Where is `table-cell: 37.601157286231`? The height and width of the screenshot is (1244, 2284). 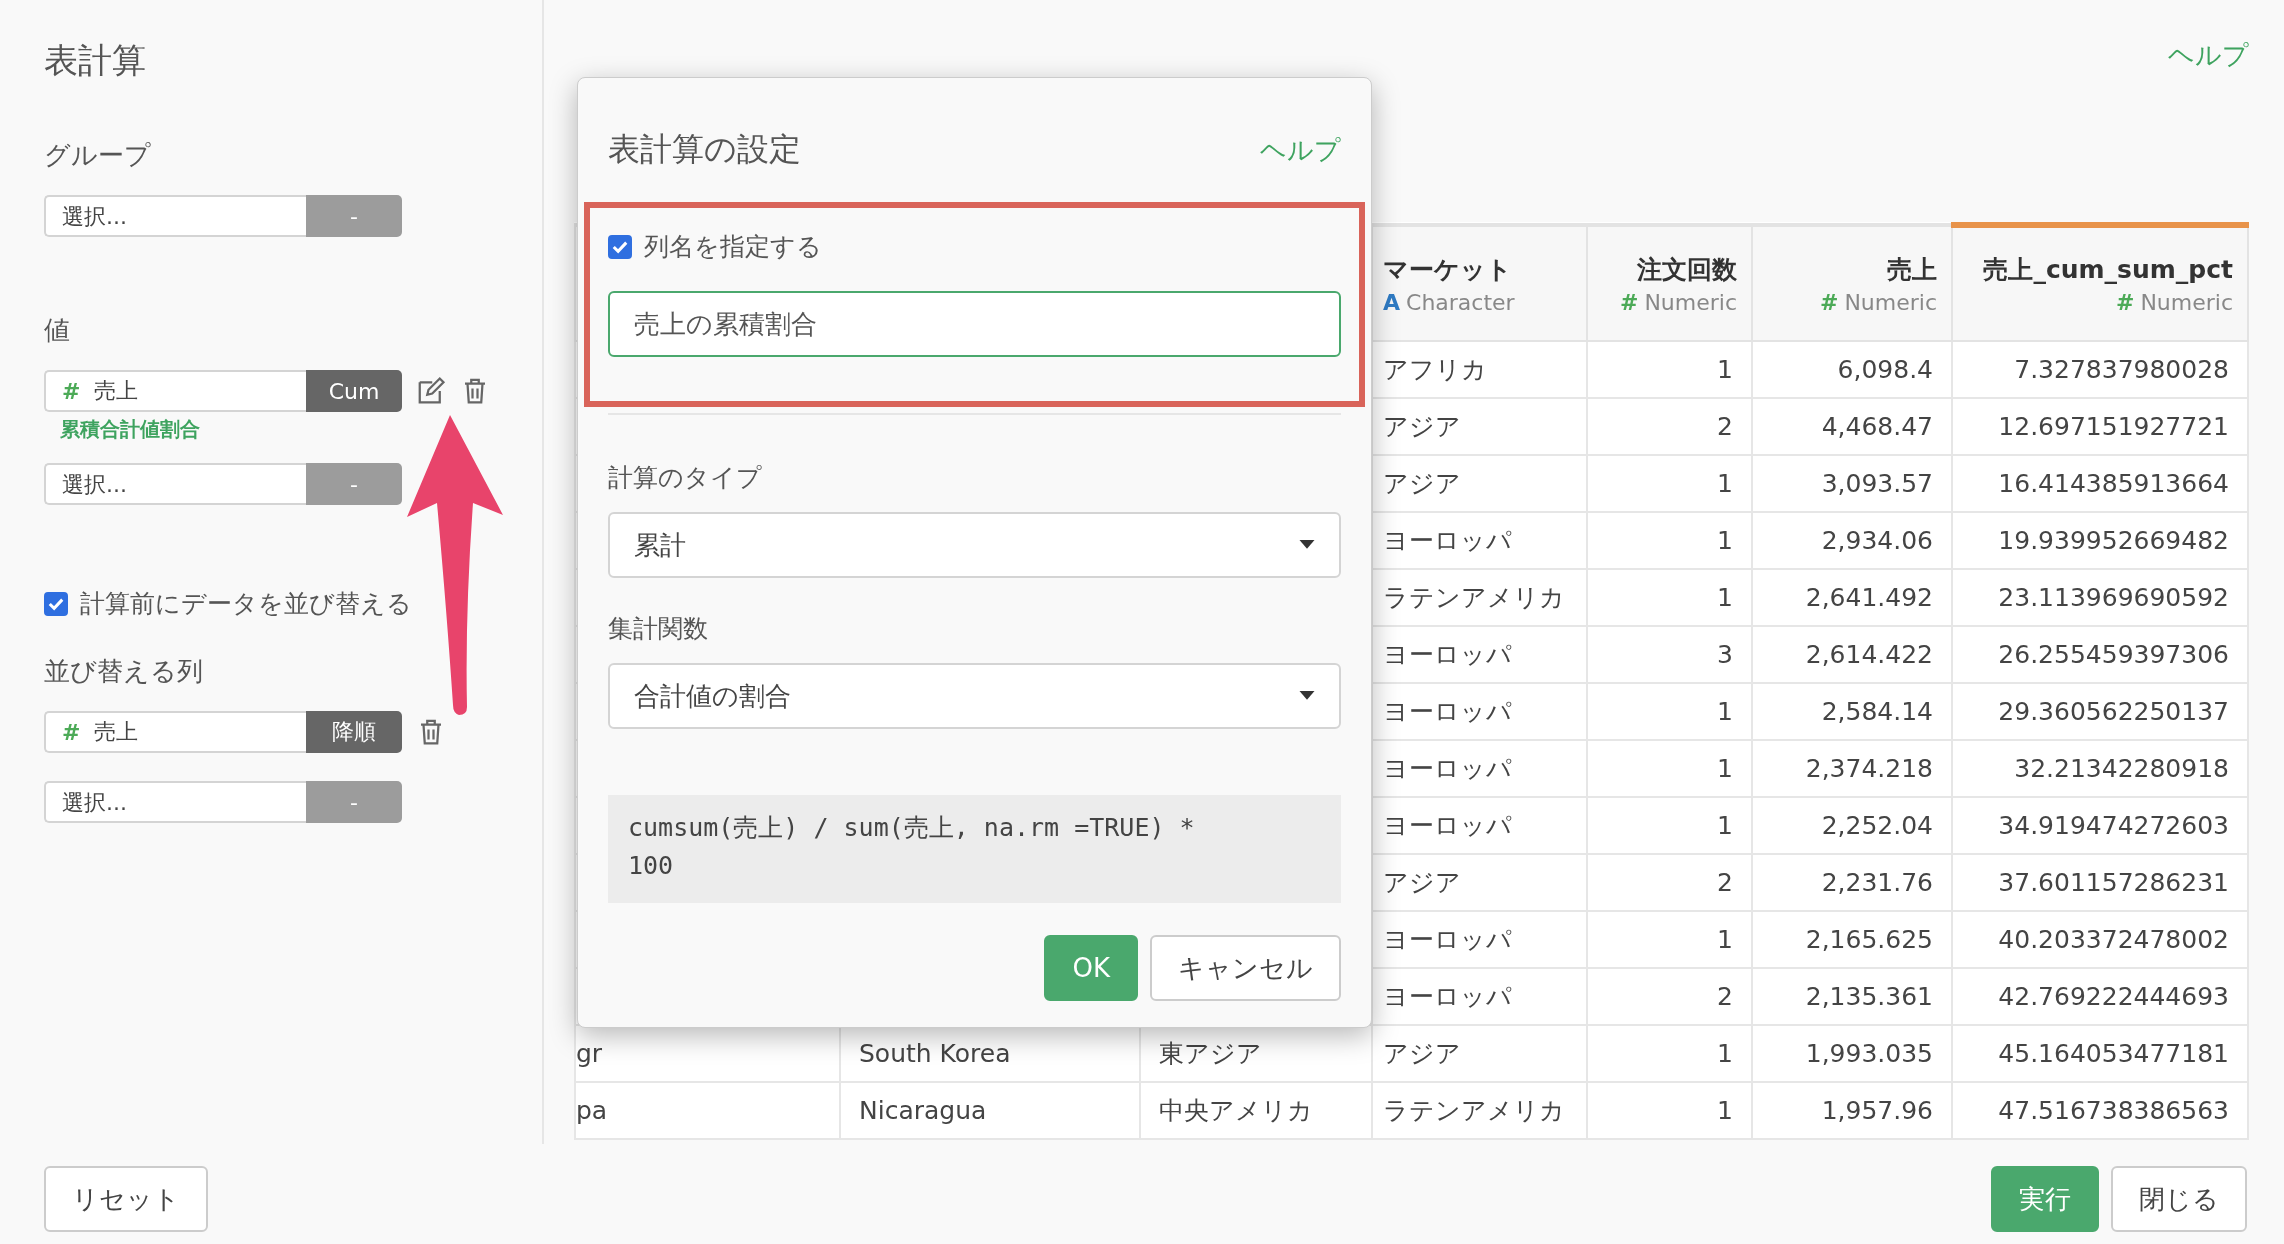
table-cell: 37.601157286231 is located at coordinates (2100, 882).